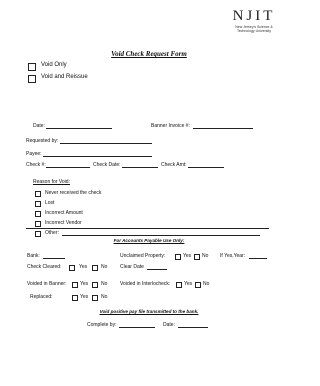 The image size is (320, 386). Describe the element at coordinates (198, 285) in the screenshot. I see `voided-interlocheck-no-checkbox` at that location.